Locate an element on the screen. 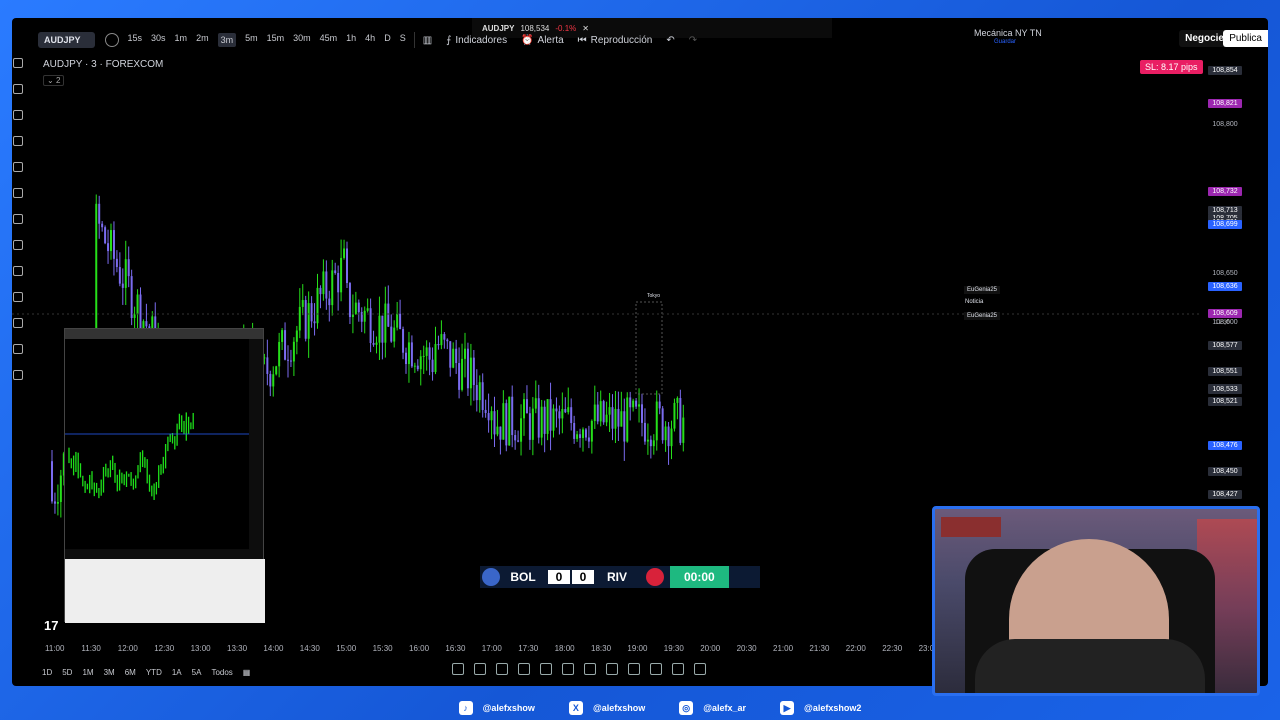 This screenshot has width=1280, height=720. target-icon is located at coordinates (656, 669).